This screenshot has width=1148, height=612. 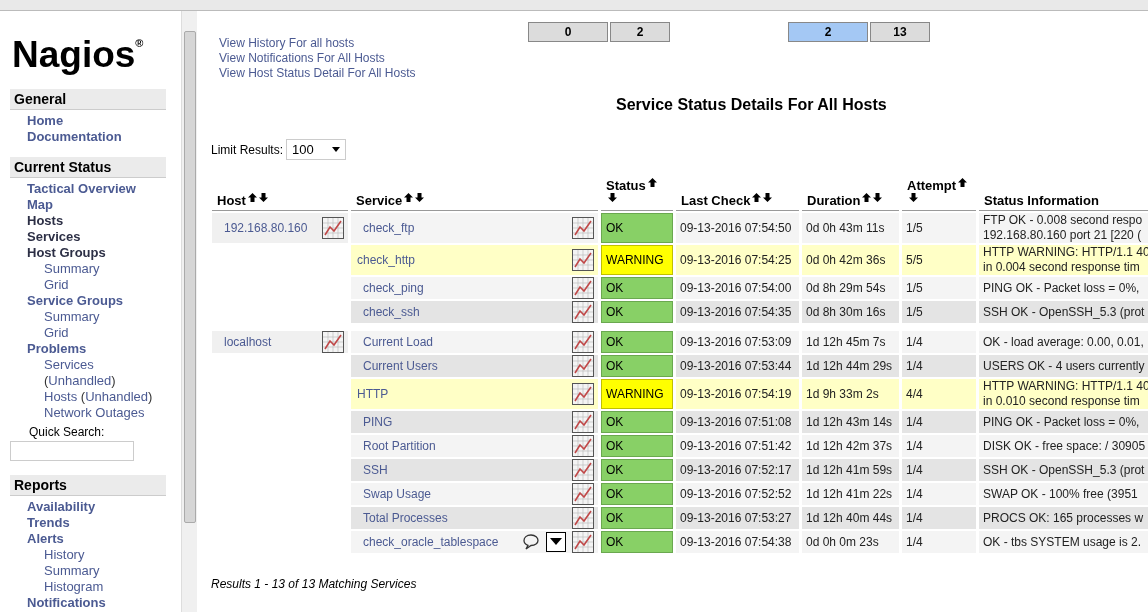 I want to click on table-cell: 1d 12h 41m 22s, so click(x=849, y=494).